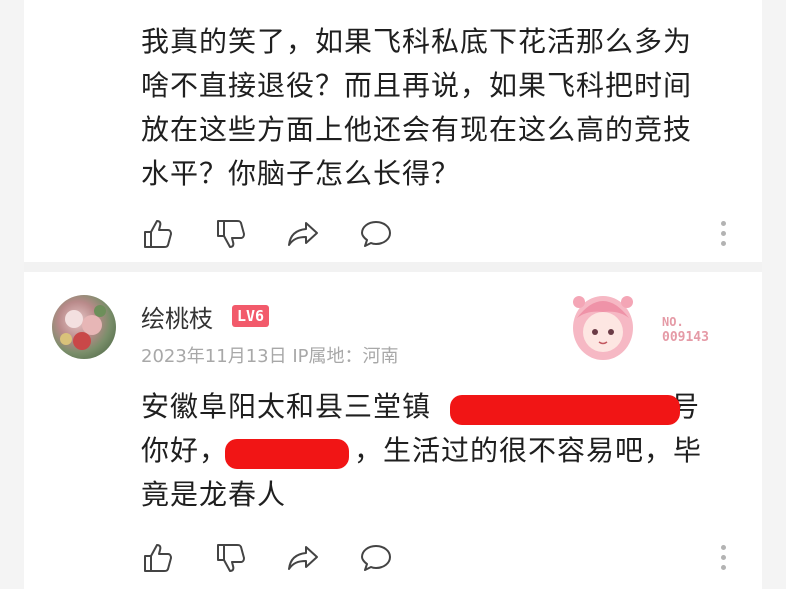 This screenshot has height=589, width=786. I want to click on comment-line-start: 你好，, so click(185, 450).